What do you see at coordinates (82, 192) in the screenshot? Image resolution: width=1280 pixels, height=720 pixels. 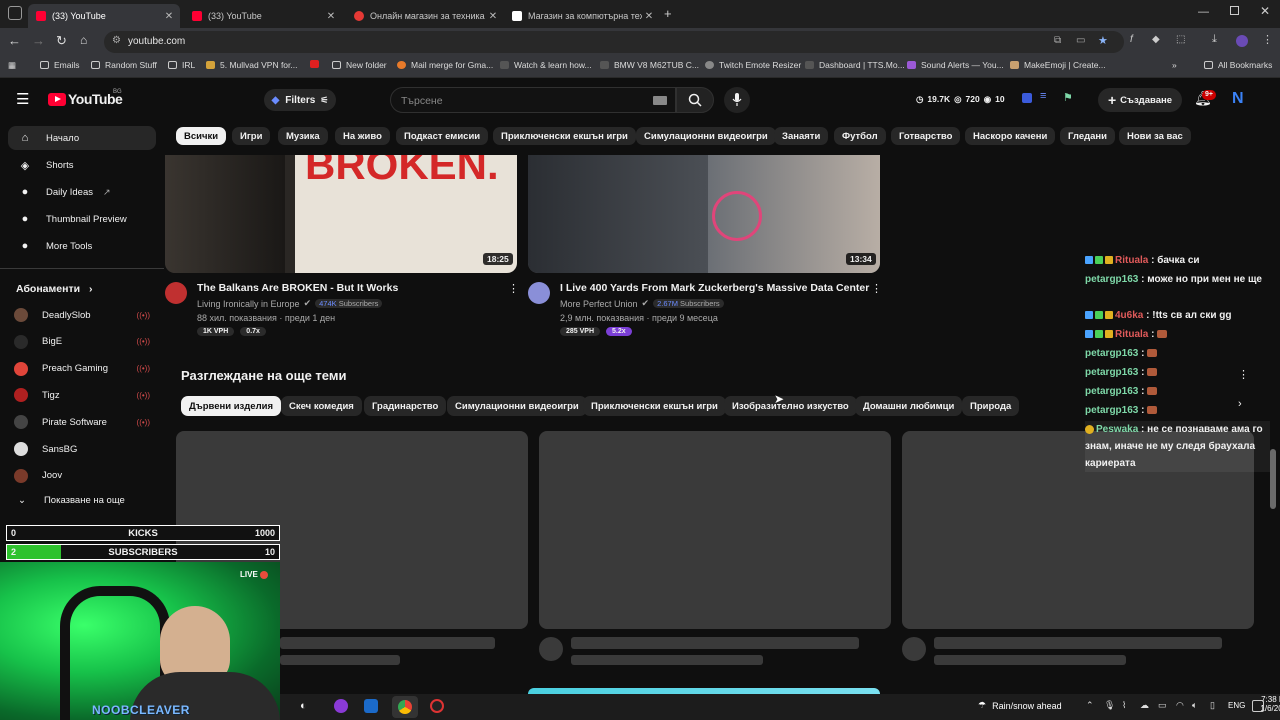 I see `sidebar-item-daily-ideas: ● Daily Ideas ↗` at bounding box center [82, 192].